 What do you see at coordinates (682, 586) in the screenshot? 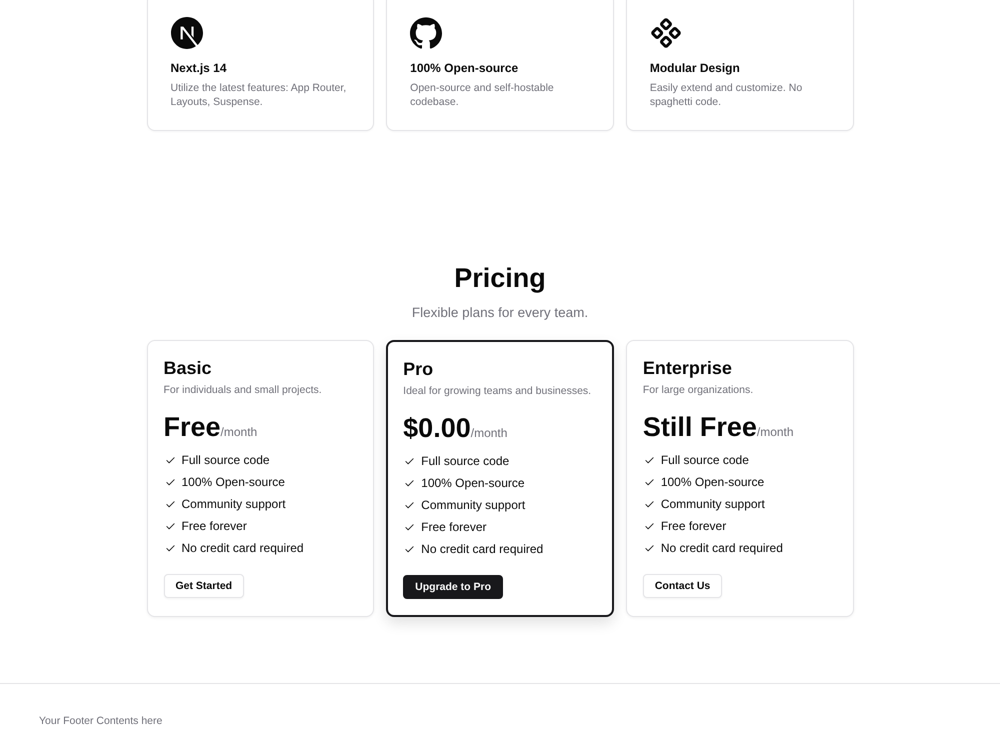
I see `plan-button: Contact Us` at bounding box center [682, 586].